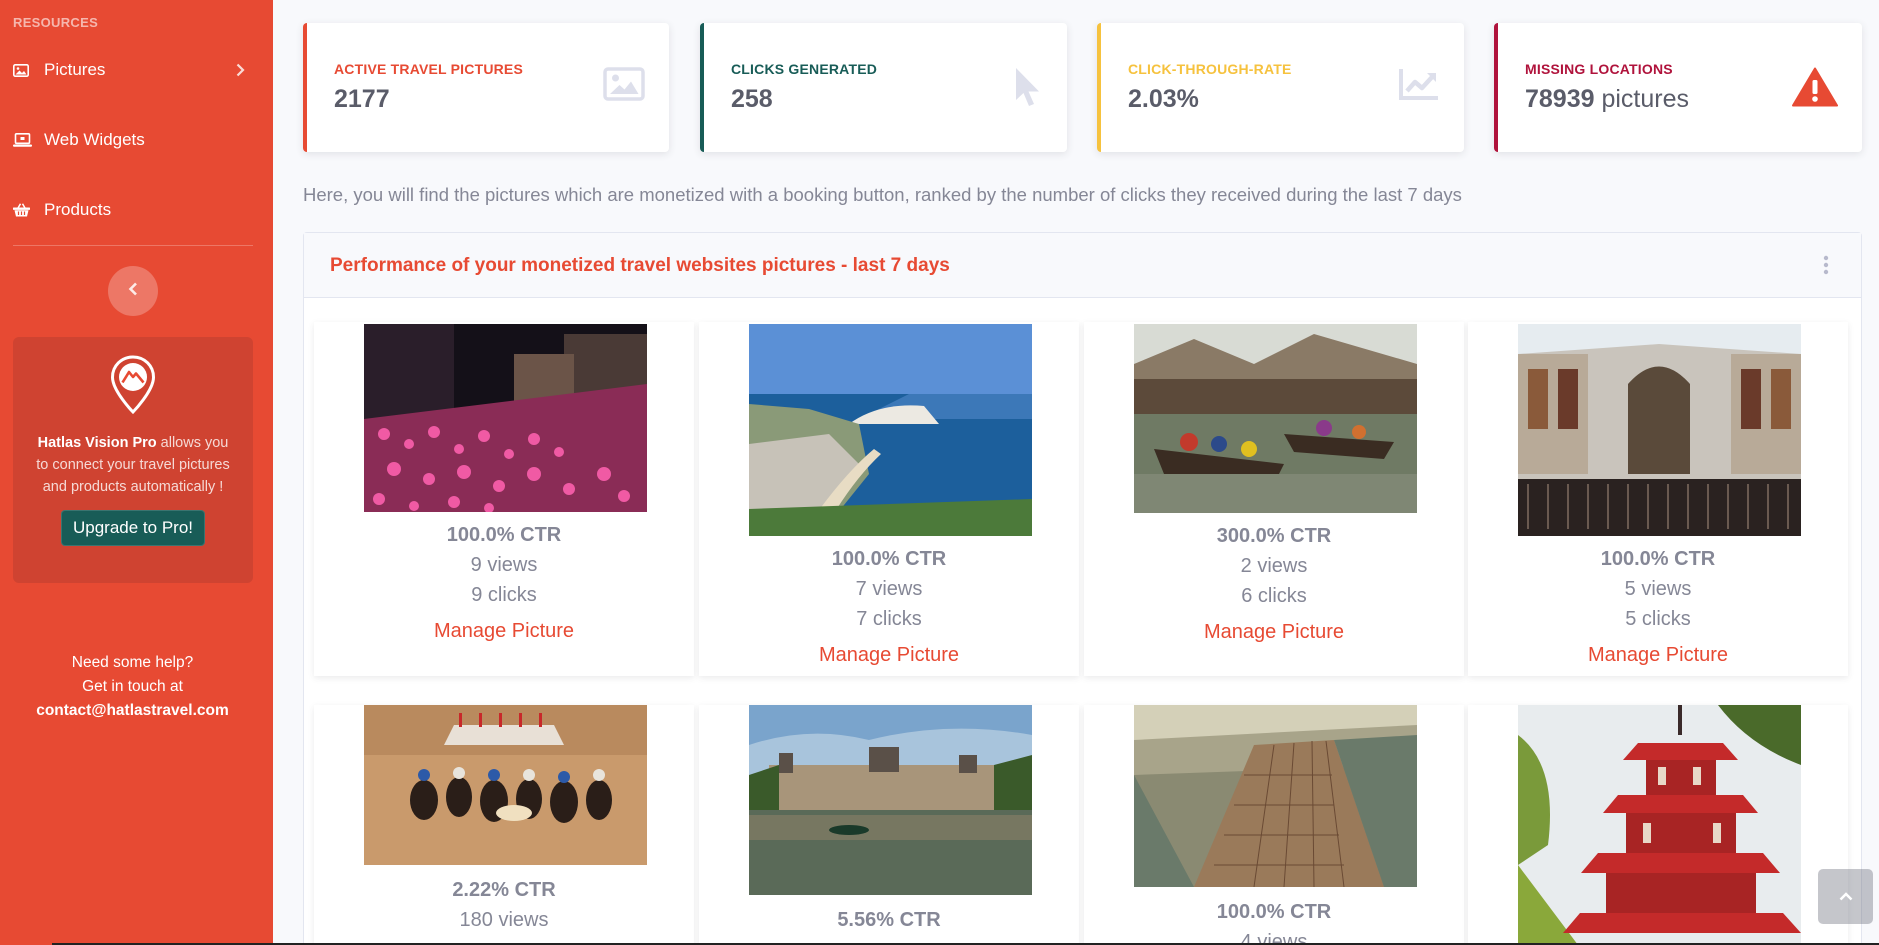 This screenshot has height=945, width=1879. I want to click on panel-title-period: last 7 days, so click(901, 265).